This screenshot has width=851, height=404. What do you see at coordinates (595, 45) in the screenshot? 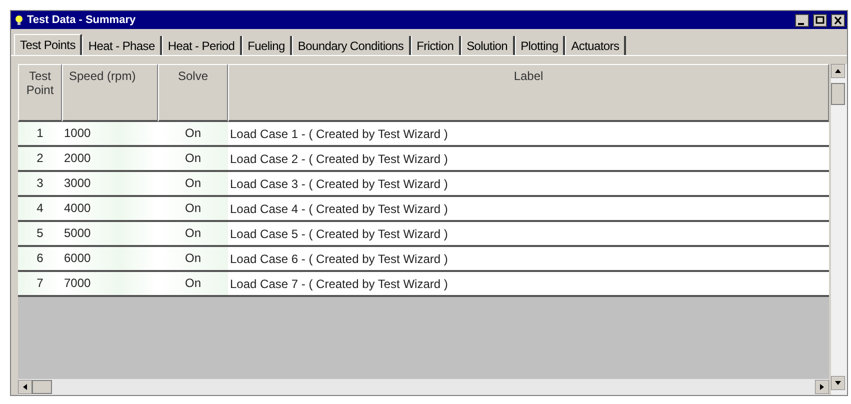
I see `tab: Actuators` at bounding box center [595, 45].